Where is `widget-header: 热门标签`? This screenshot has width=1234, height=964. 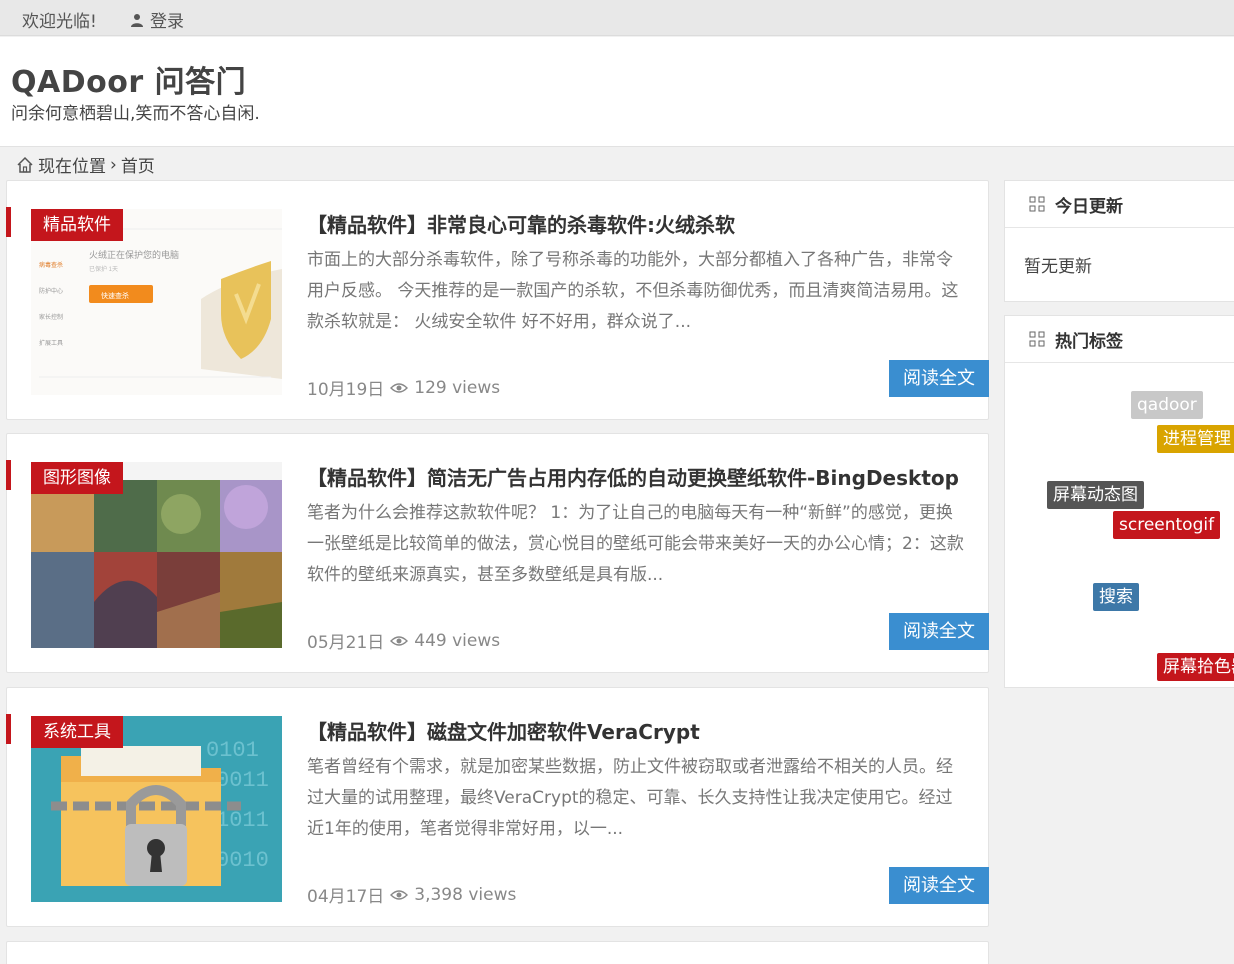
widget-header: 热门标签 is located at coordinates (1119, 339).